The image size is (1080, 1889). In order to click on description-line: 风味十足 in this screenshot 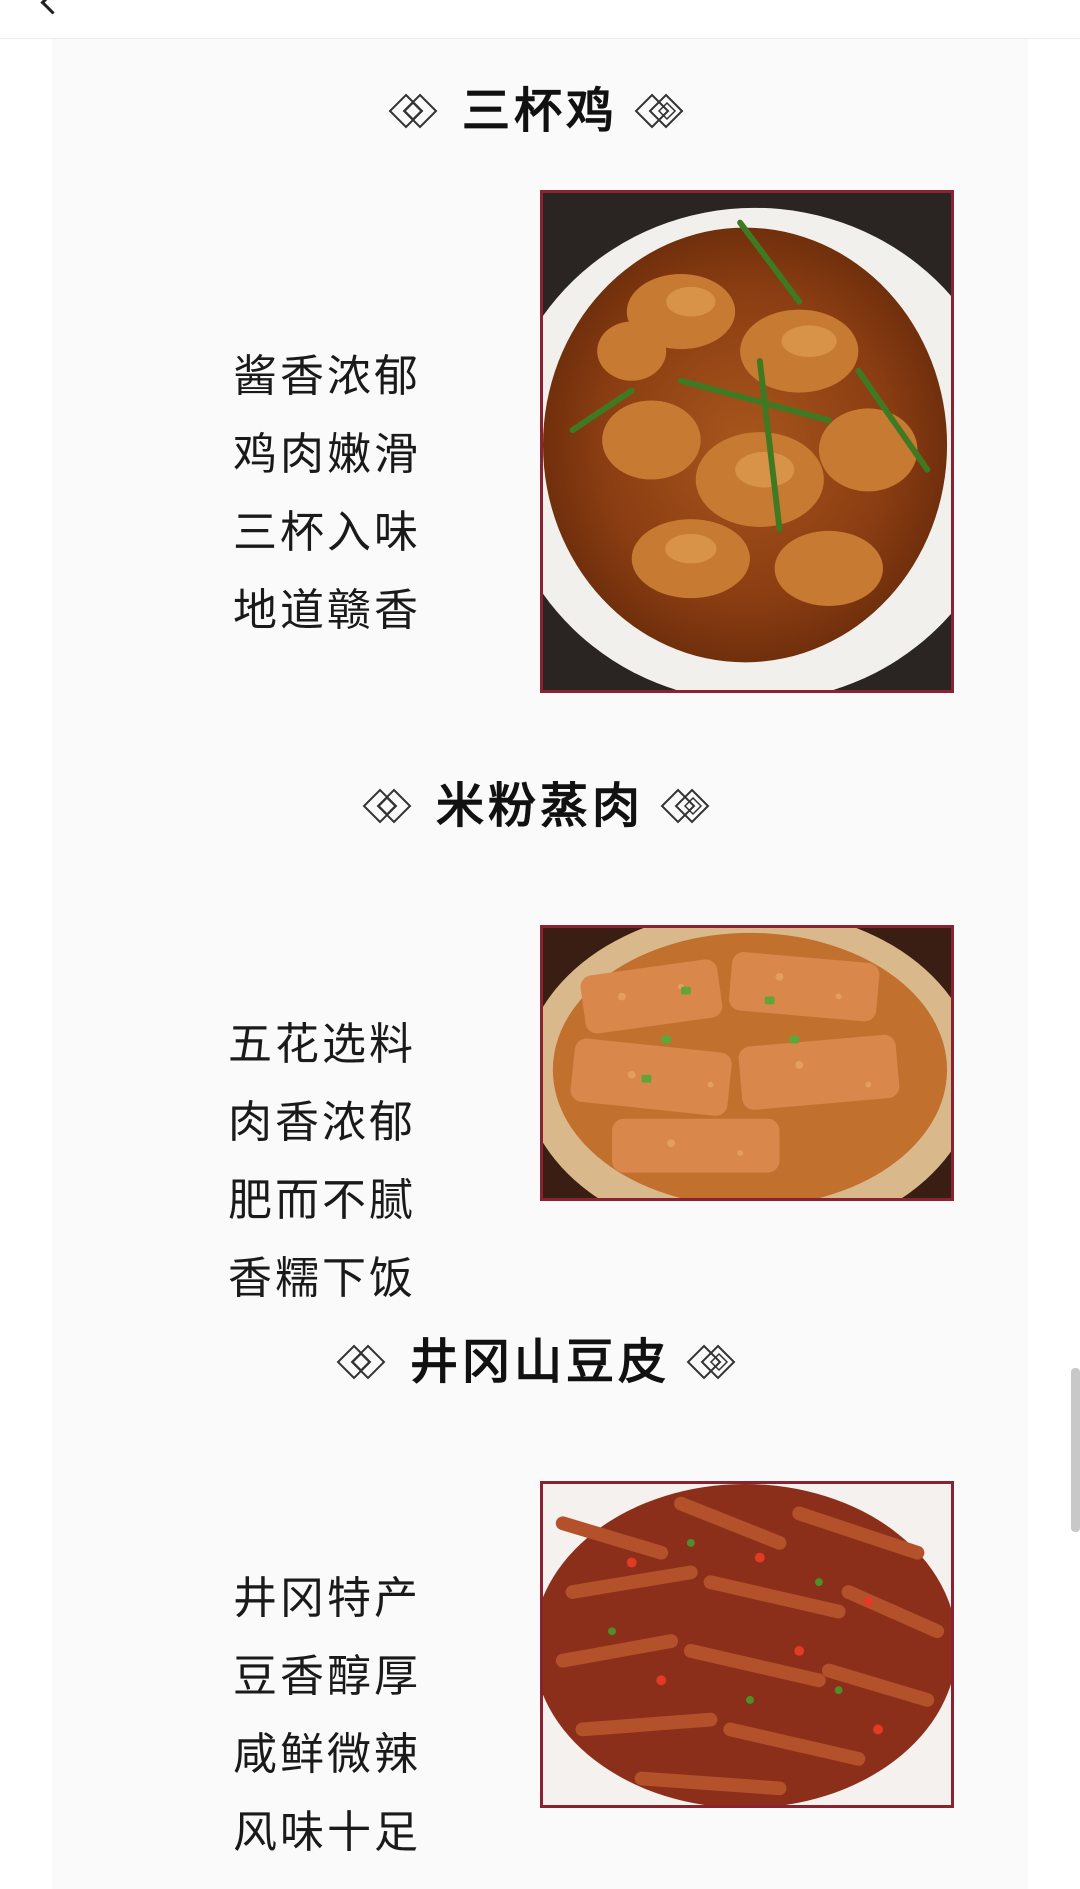, I will do `click(327, 1832)`.